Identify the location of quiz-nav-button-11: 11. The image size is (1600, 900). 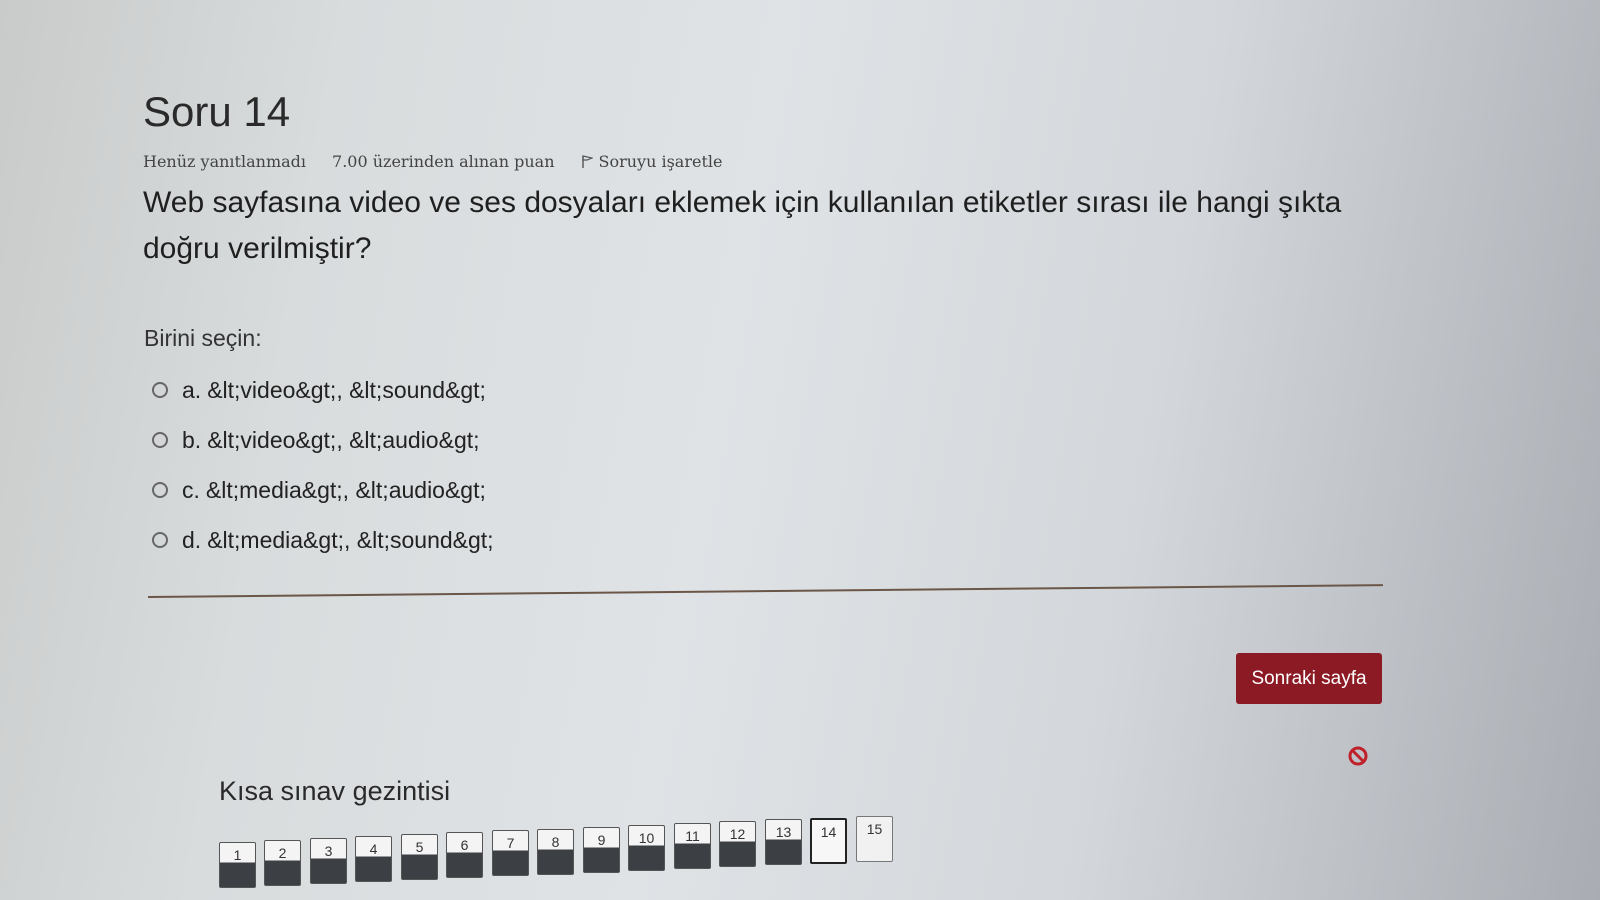
(692, 846).